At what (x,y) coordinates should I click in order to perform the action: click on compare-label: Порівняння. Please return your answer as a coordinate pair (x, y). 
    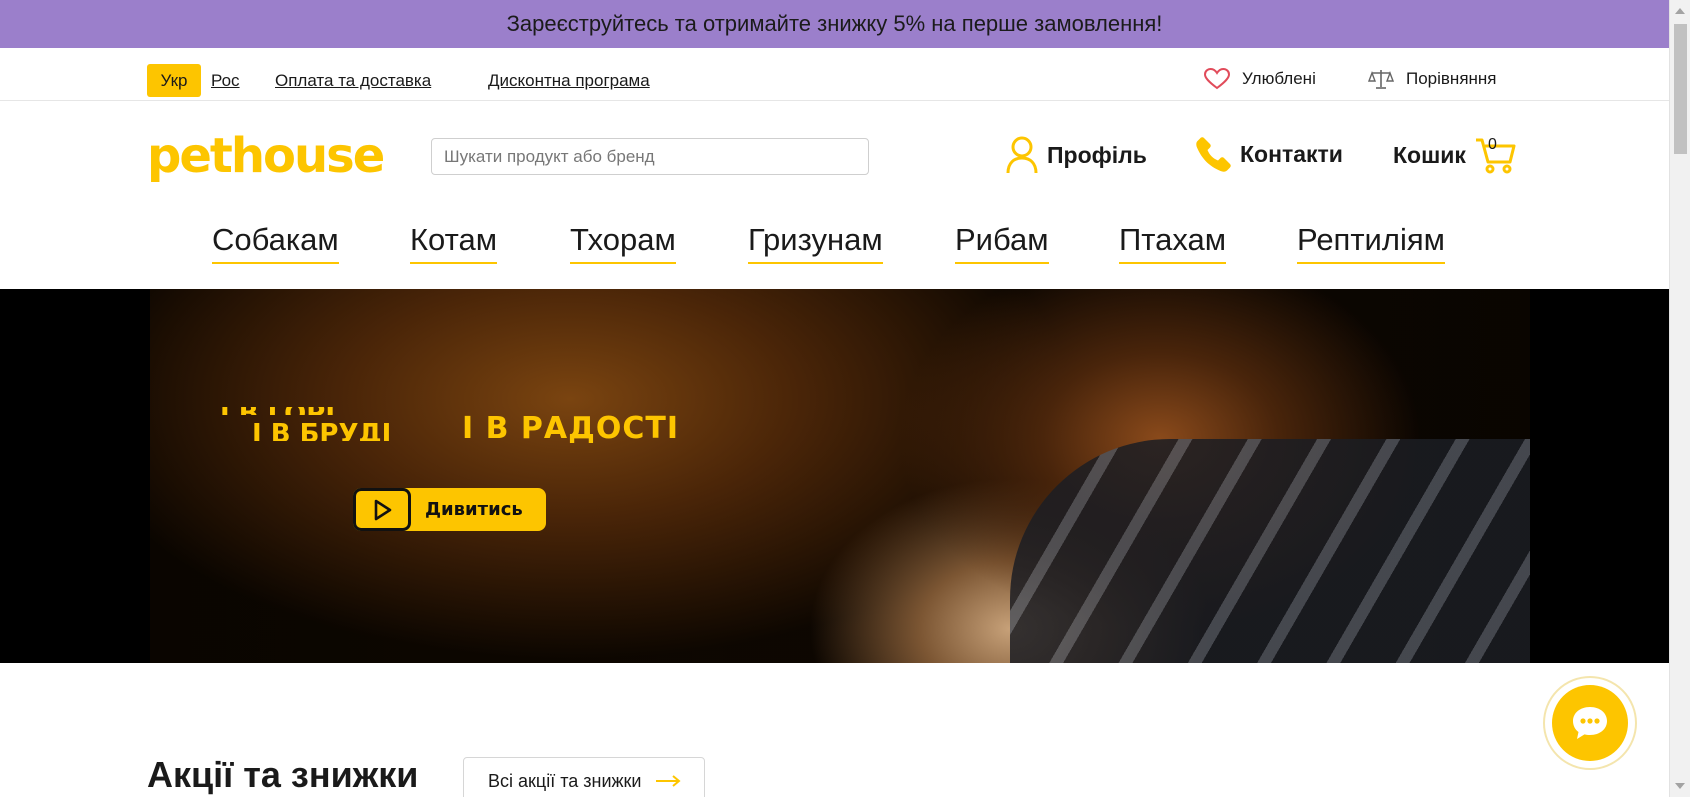
    Looking at the image, I should click on (1451, 78).